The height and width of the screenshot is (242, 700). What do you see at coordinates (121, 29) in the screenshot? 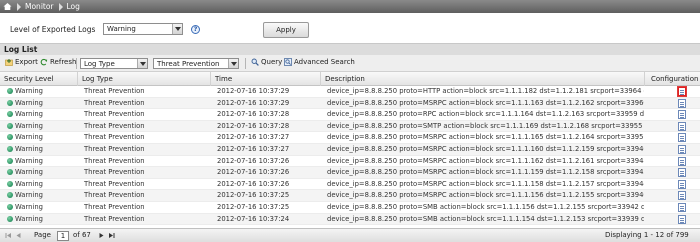
I see `export-level-value: Warning` at bounding box center [121, 29].